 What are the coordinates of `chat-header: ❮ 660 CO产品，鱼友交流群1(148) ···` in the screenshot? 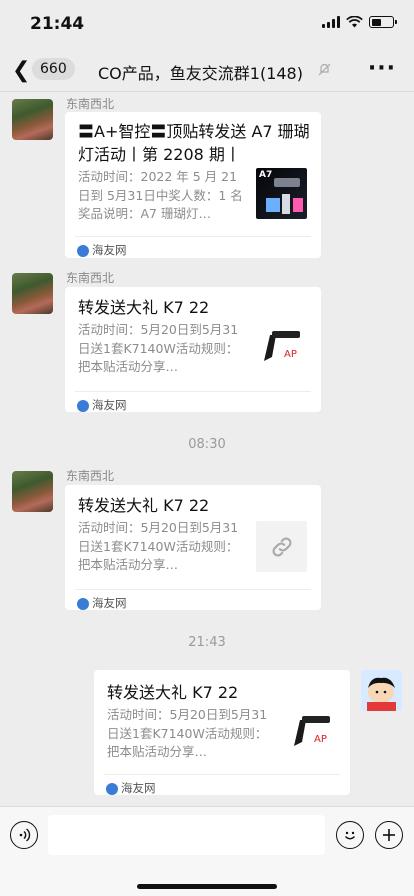 It's located at (207, 70).